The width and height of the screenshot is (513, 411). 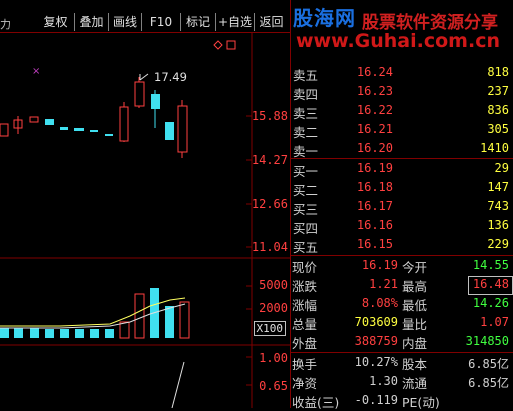 What do you see at coordinates (376, 362) in the screenshot?
I see `stat-value: 10.27%` at bounding box center [376, 362].